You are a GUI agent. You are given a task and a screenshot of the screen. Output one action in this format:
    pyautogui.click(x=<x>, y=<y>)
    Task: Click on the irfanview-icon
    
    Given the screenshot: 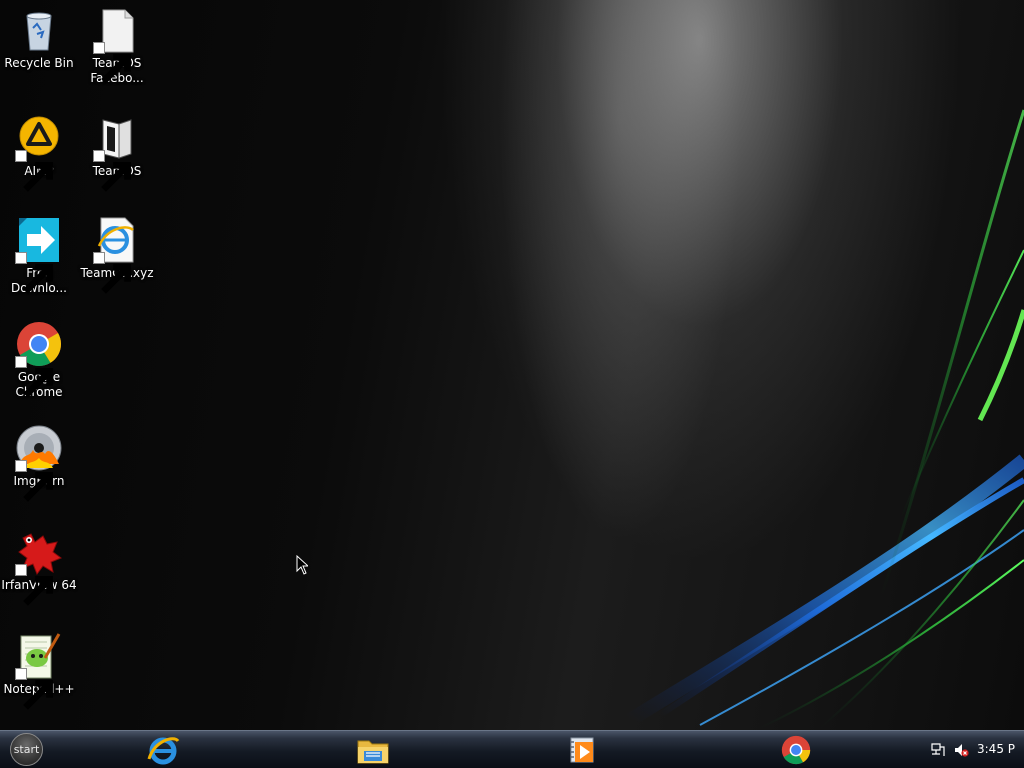 What is the action you would take?
    pyautogui.click(x=39, y=567)
    